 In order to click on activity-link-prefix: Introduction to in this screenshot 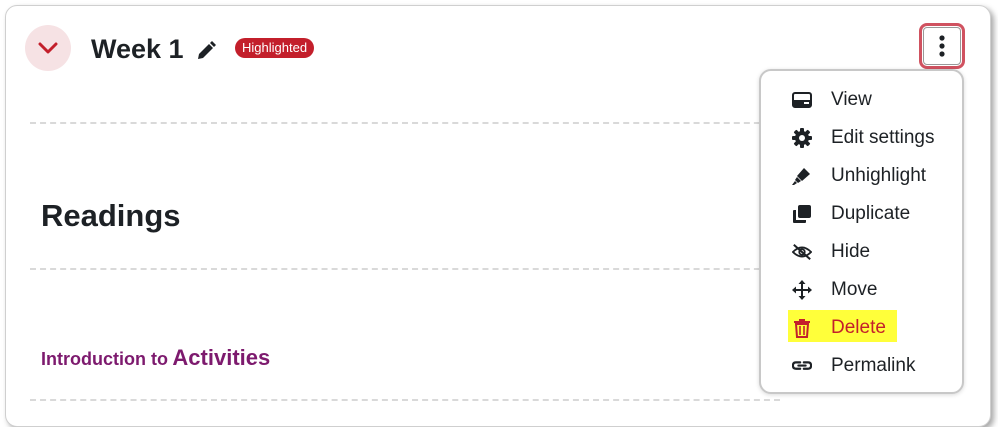, I will do `click(104, 359)`.